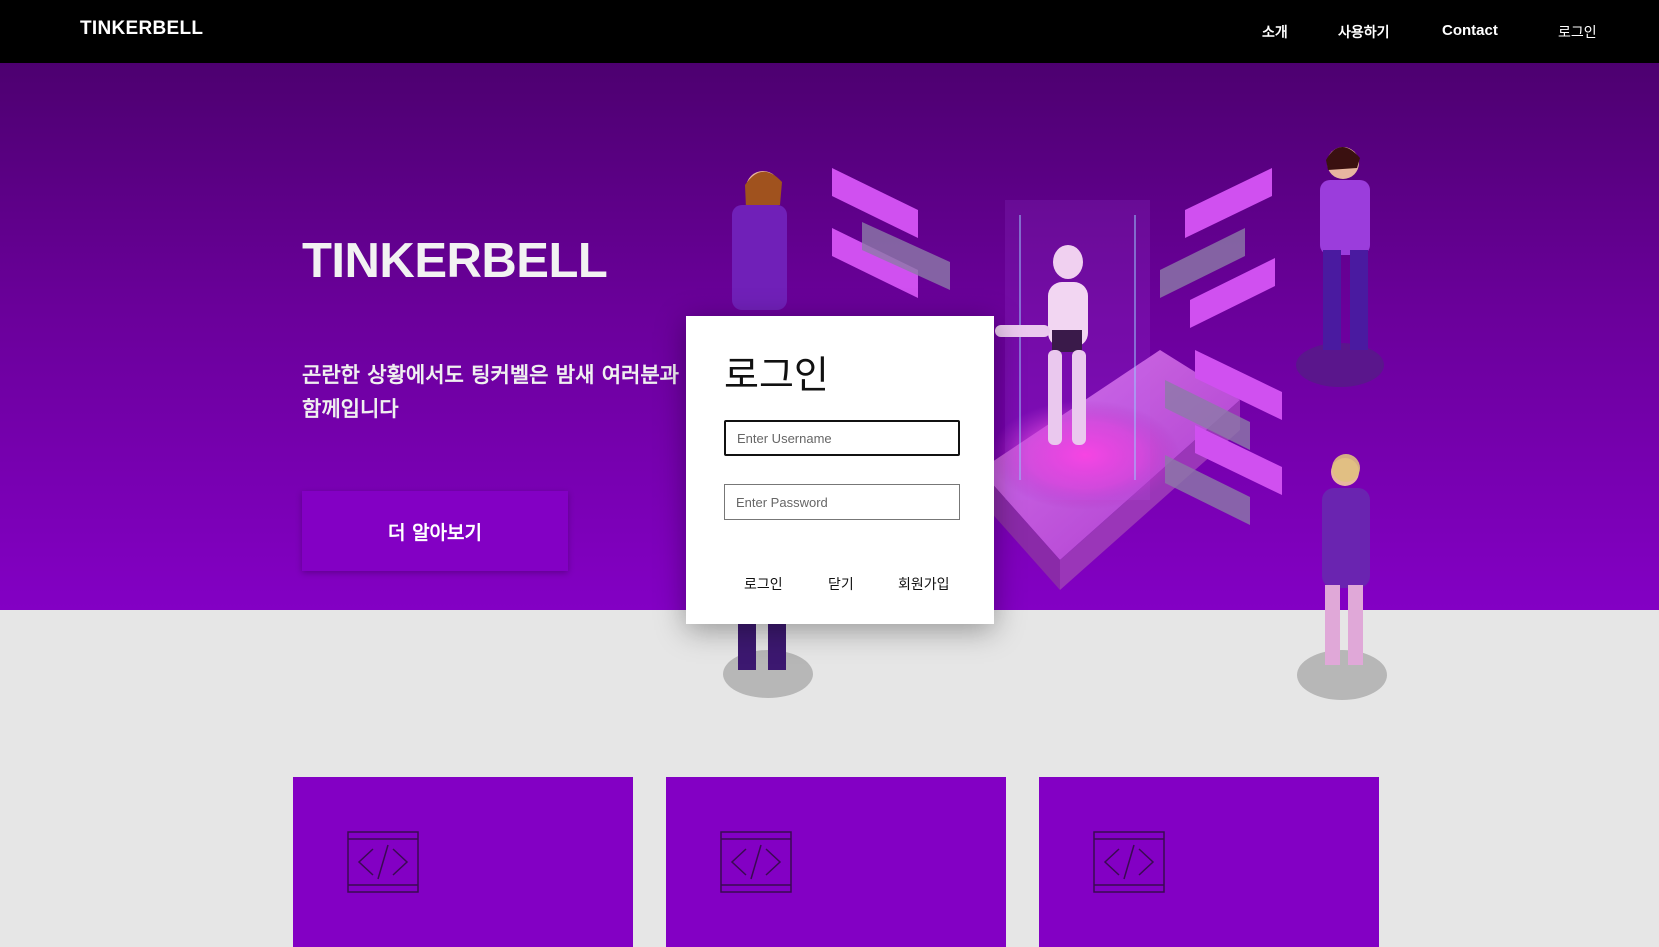  What do you see at coordinates (435, 531) in the screenshot?
I see `learn-more-button: 더 알아보기` at bounding box center [435, 531].